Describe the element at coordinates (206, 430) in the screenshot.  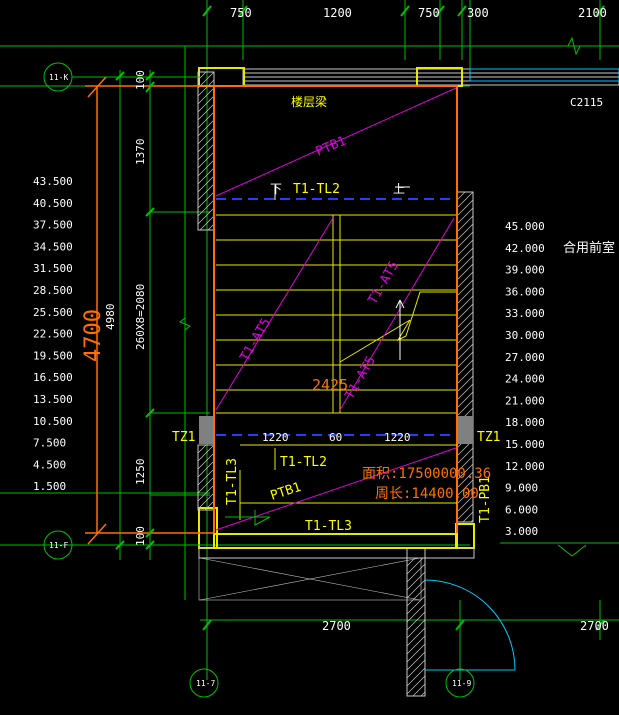
I see `tz1-column-left` at that location.